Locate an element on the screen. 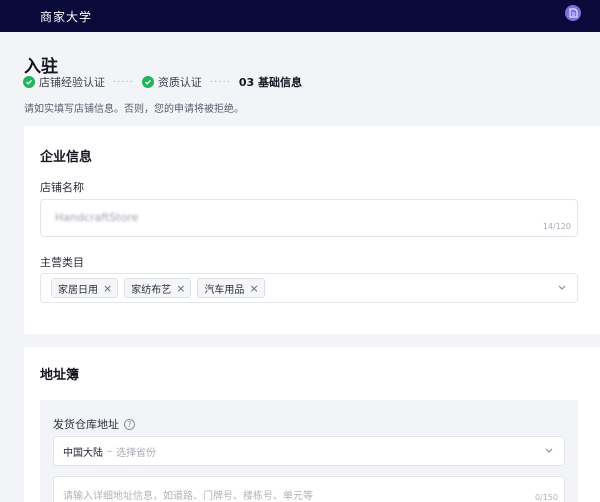 This screenshot has height=502, width=600. section-title: 企业信息 is located at coordinates (66, 157).